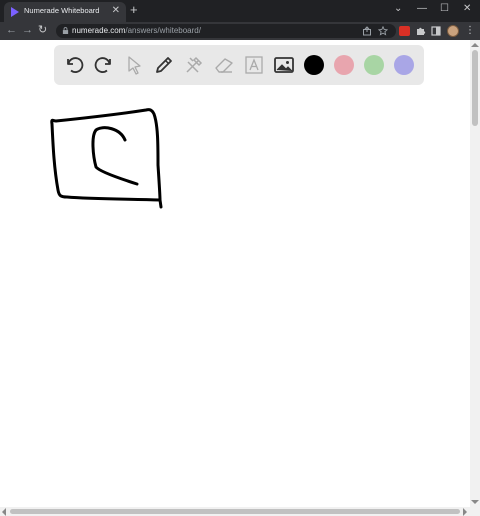 The image size is (480, 516). I want to click on horizontal-scrollbar, so click(235, 511).